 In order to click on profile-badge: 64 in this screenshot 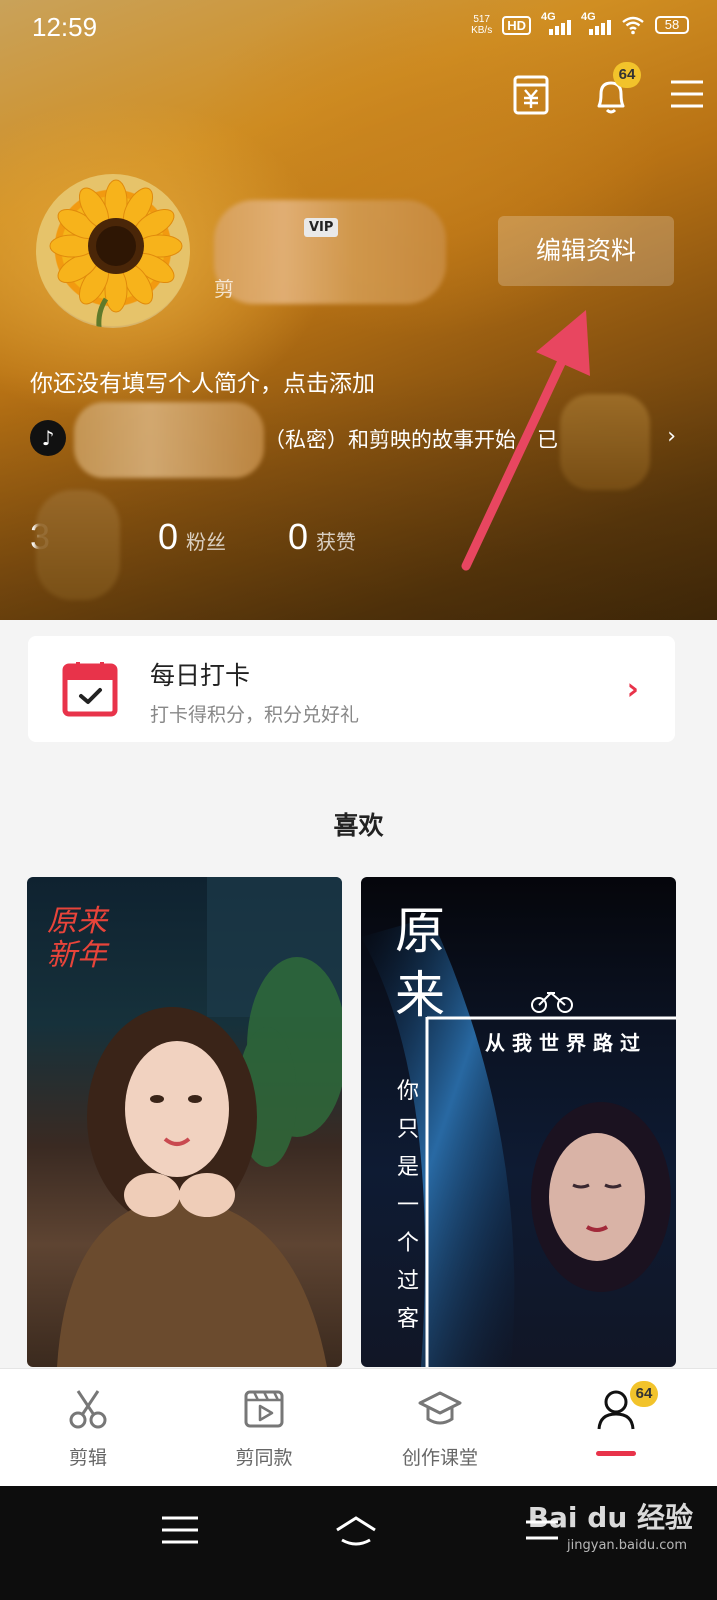, I will do `click(644, 1394)`.